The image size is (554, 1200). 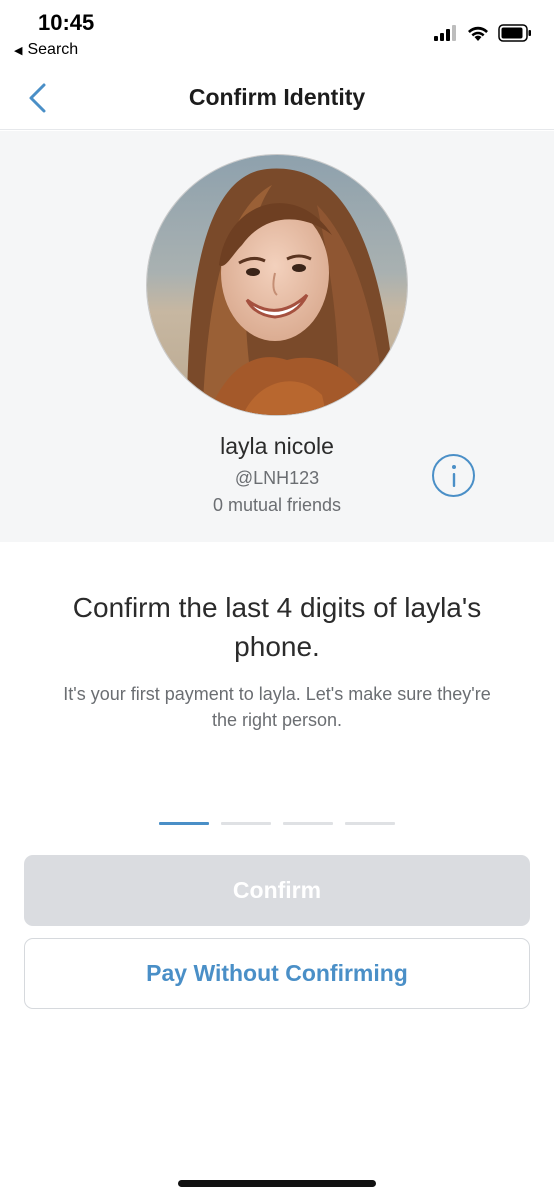 I want to click on info-button, so click(x=453, y=475).